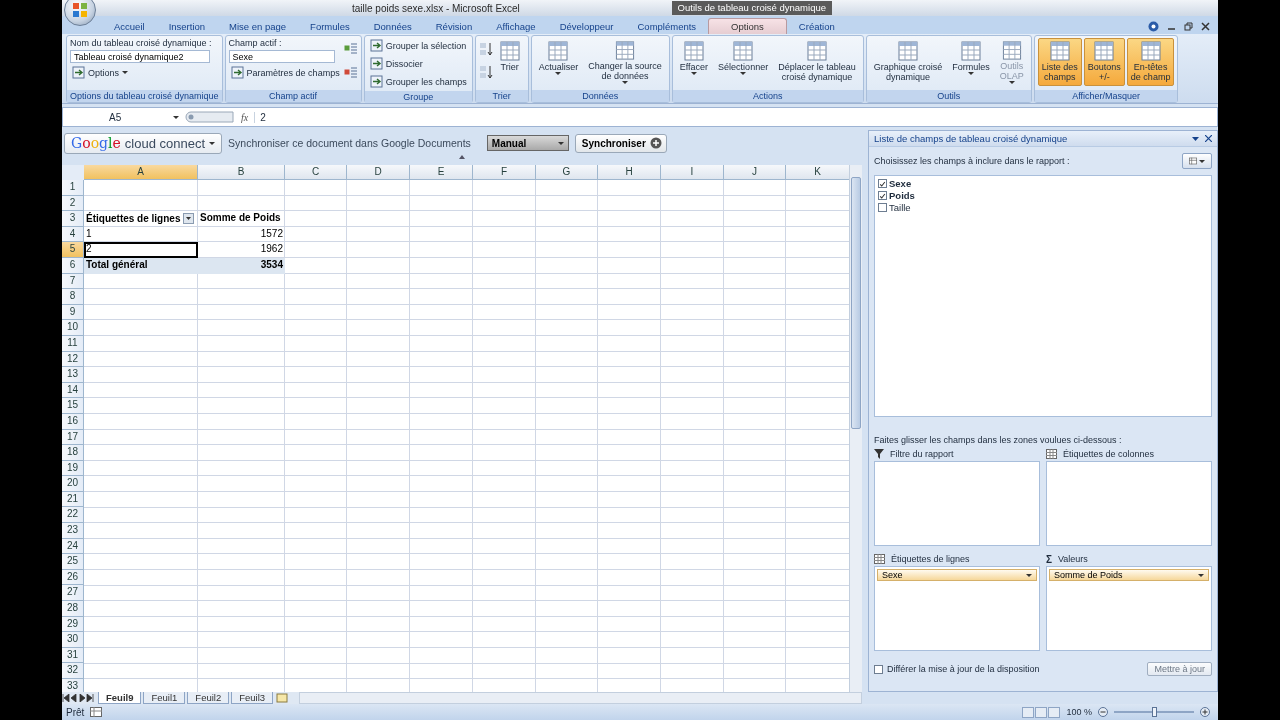  I want to click on sheet-tab: Feuil1, so click(164, 698).